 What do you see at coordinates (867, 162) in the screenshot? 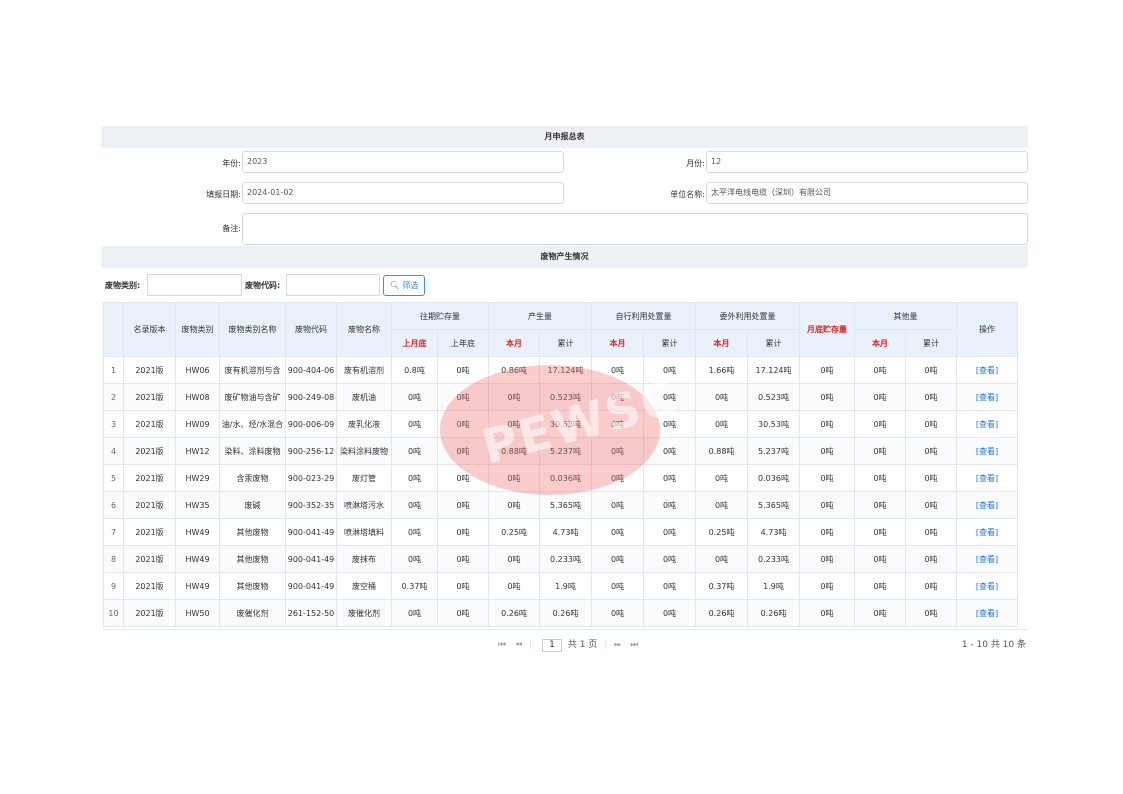
I see `month-field: 12` at bounding box center [867, 162].